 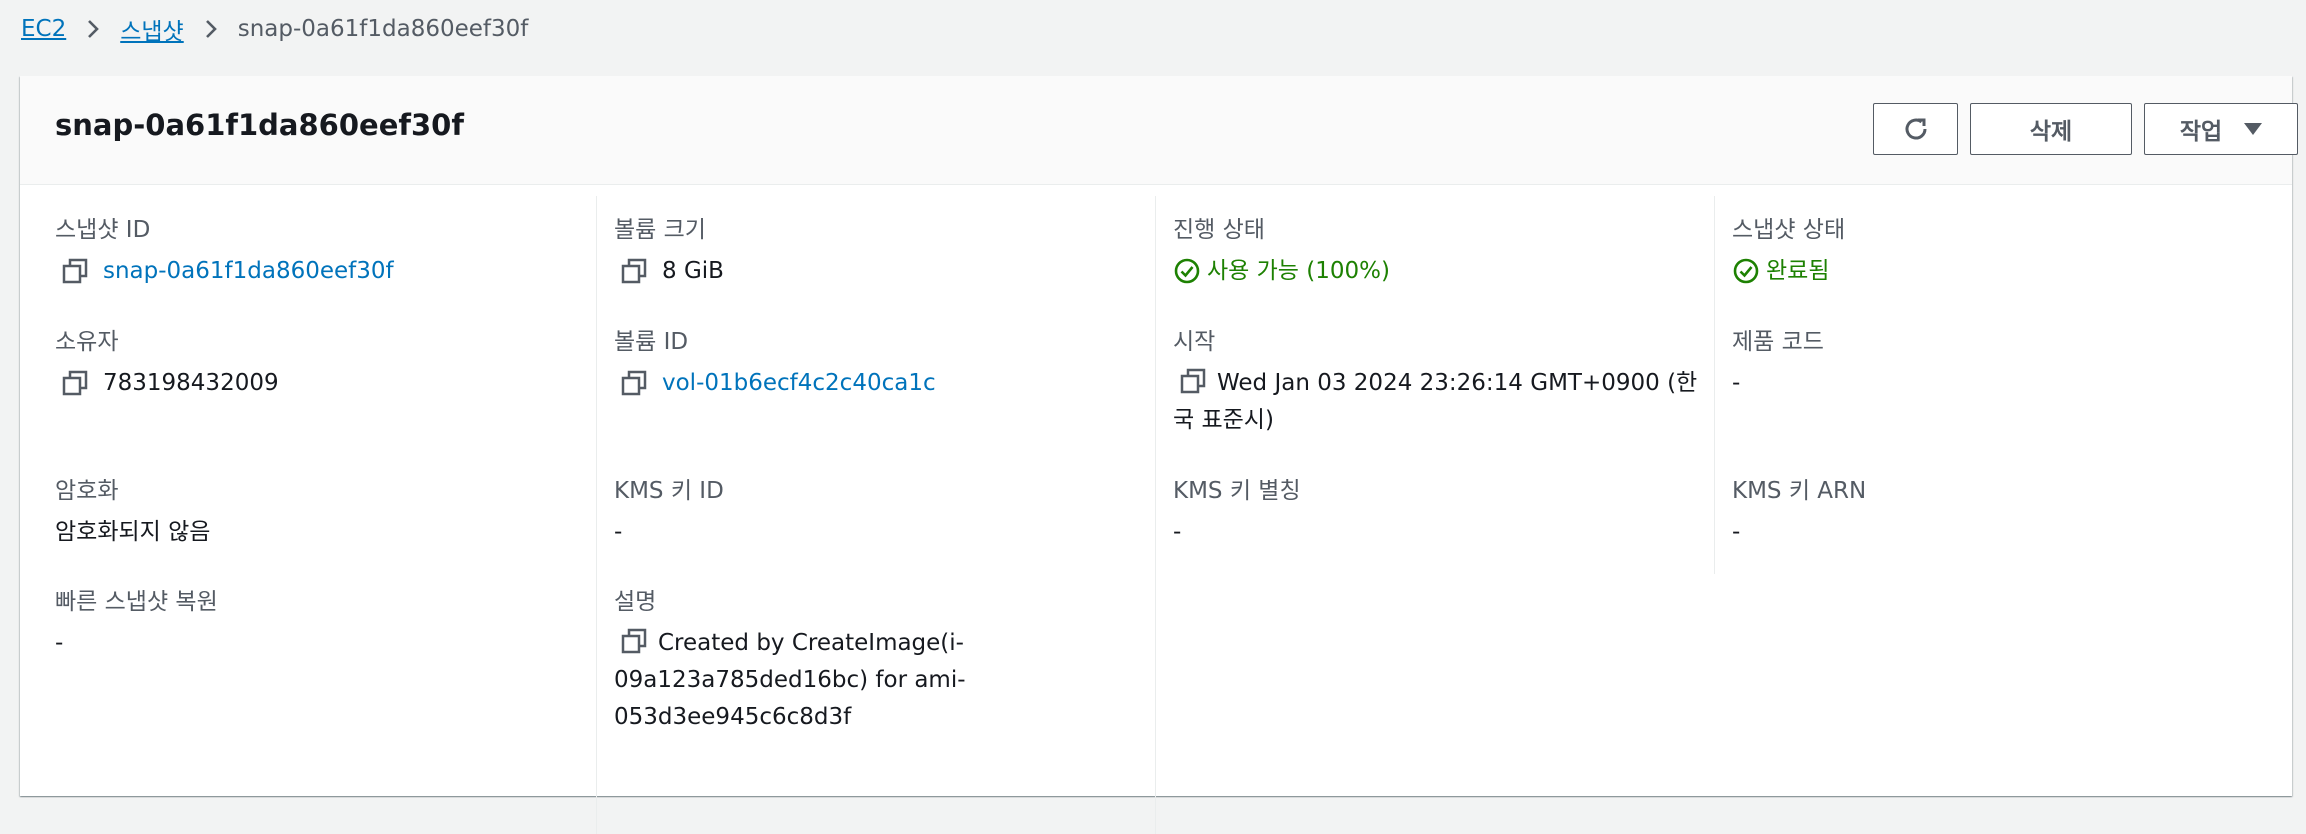 I want to click on field-label: 암호화, so click(x=87, y=491).